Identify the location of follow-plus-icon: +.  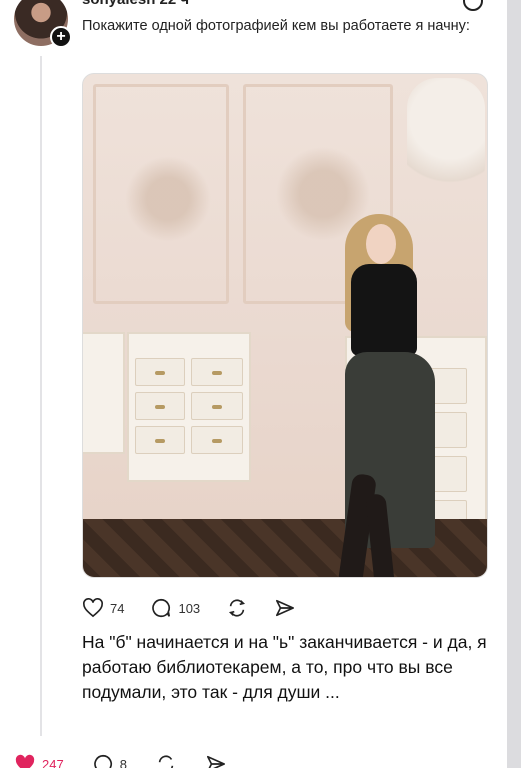
(61, 37).